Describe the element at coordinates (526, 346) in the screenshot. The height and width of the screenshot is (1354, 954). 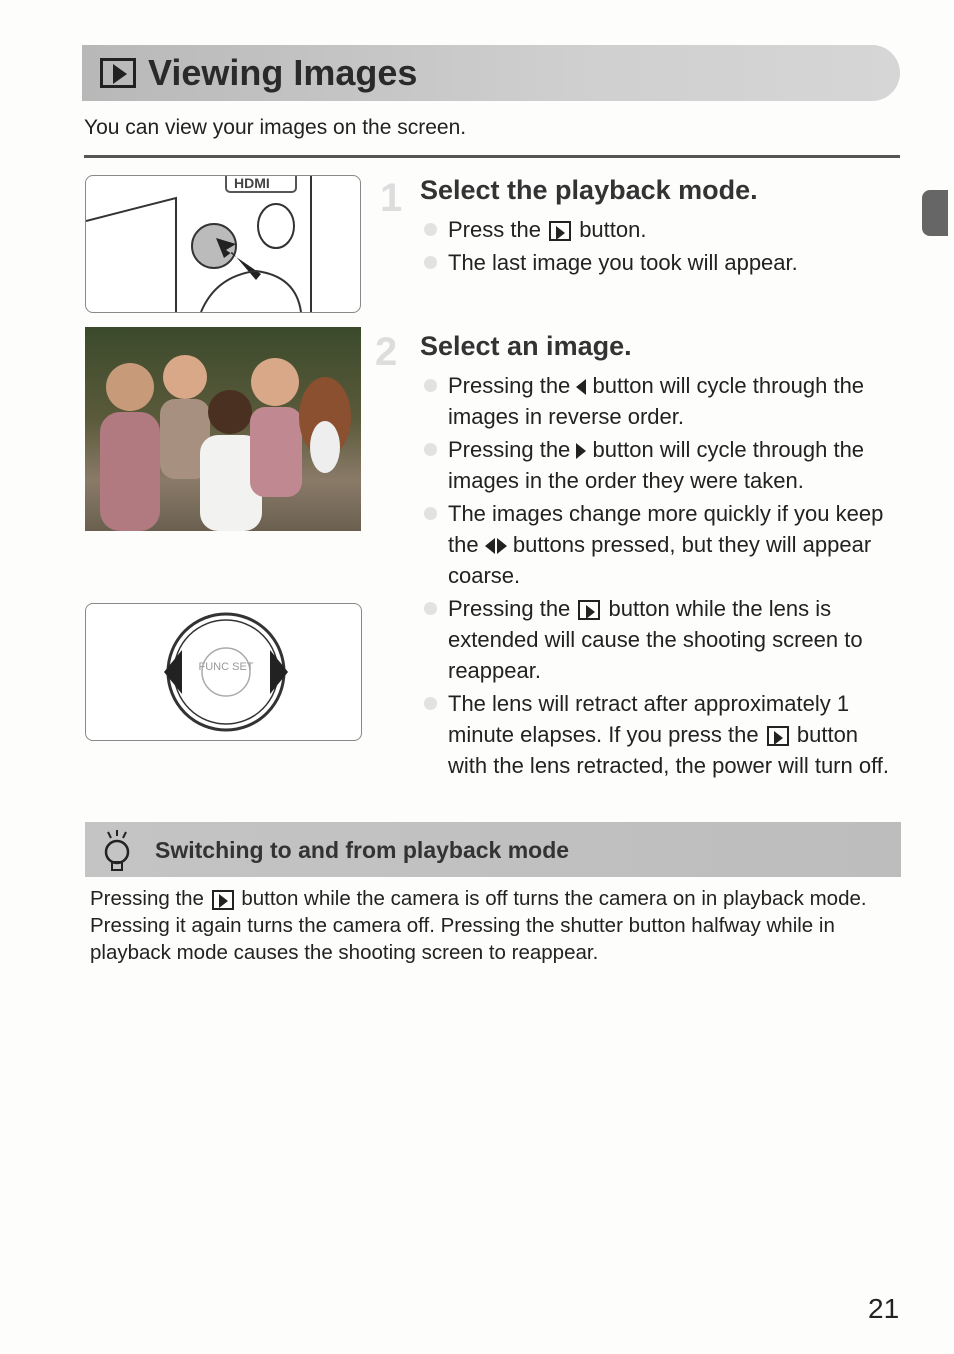
I see `step-heading: Select an image.` at that location.